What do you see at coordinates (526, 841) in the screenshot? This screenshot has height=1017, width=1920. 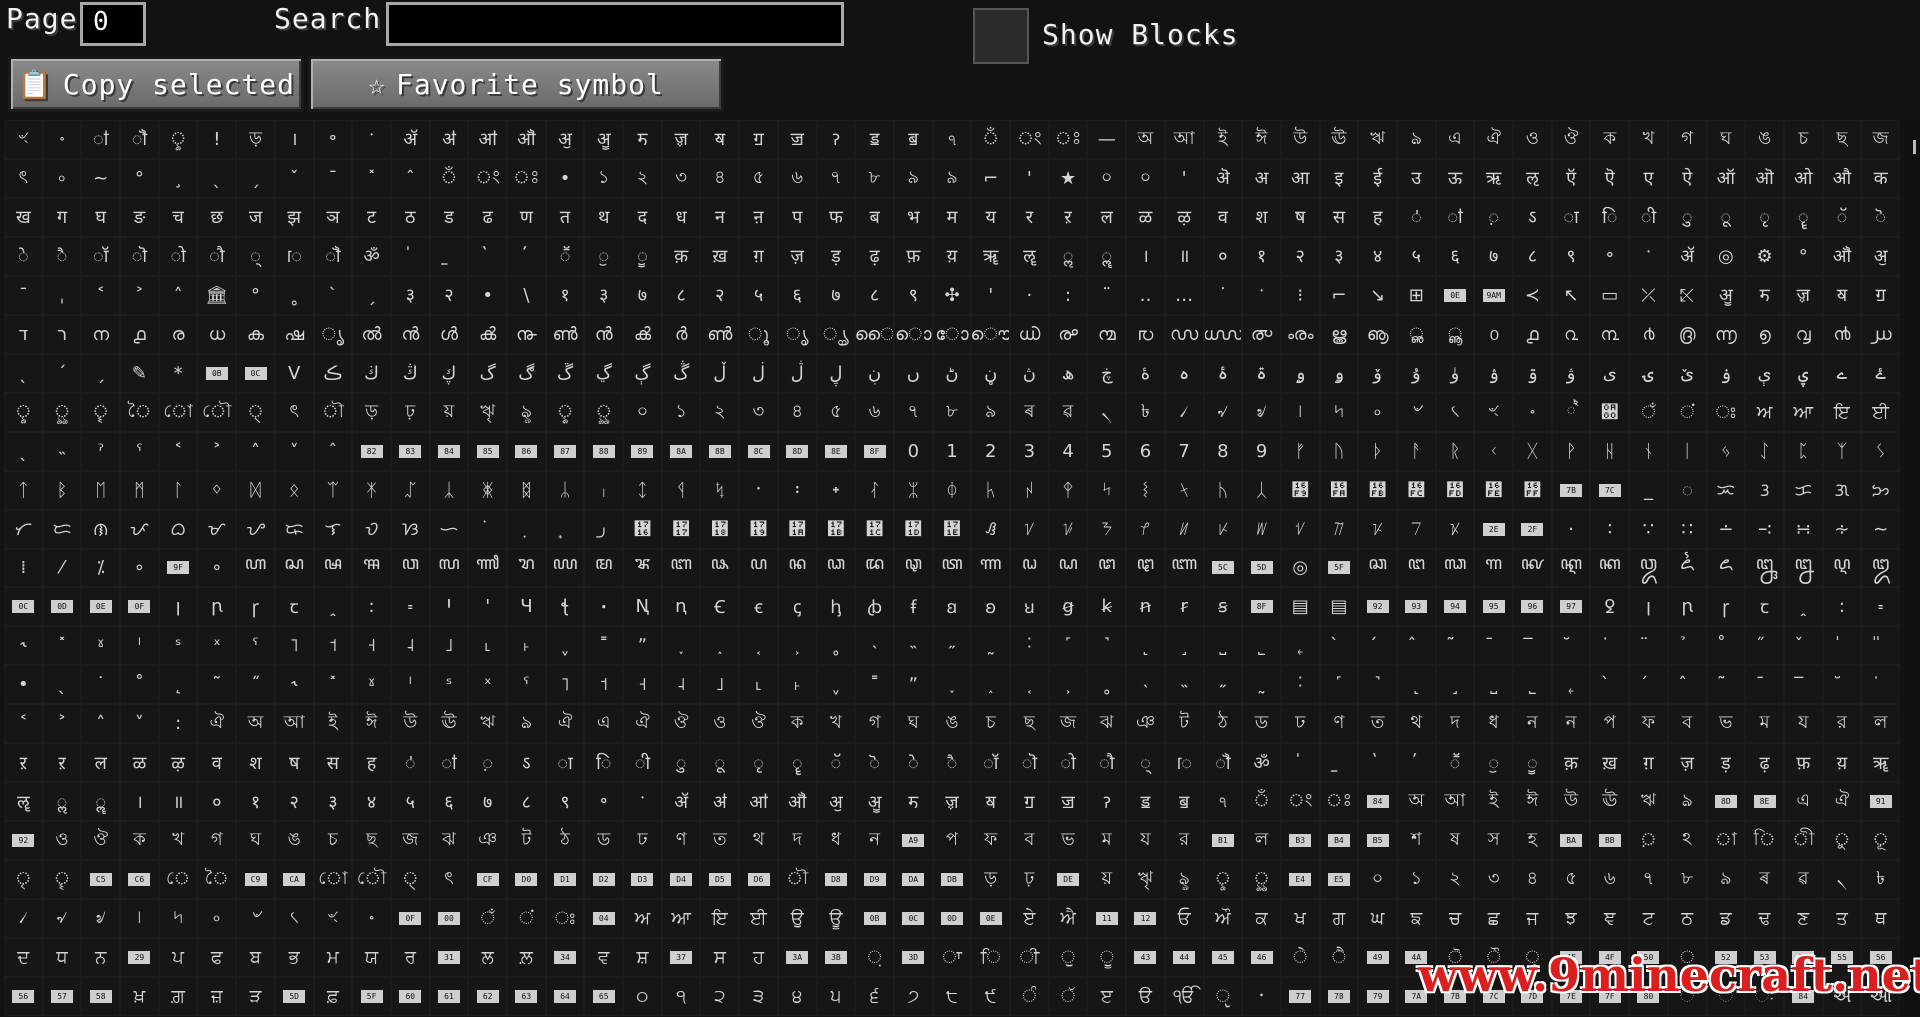 I see `symbol-cell: ট` at bounding box center [526, 841].